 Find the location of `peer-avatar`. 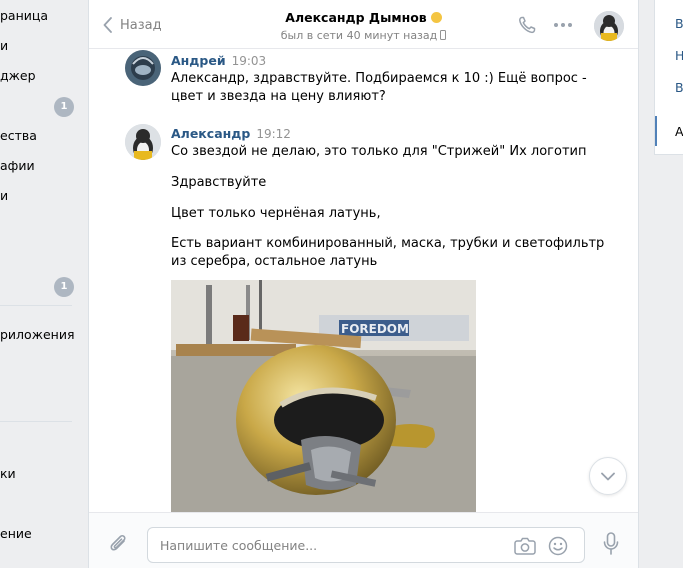

peer-avatar is located at coordinates (609, 26).